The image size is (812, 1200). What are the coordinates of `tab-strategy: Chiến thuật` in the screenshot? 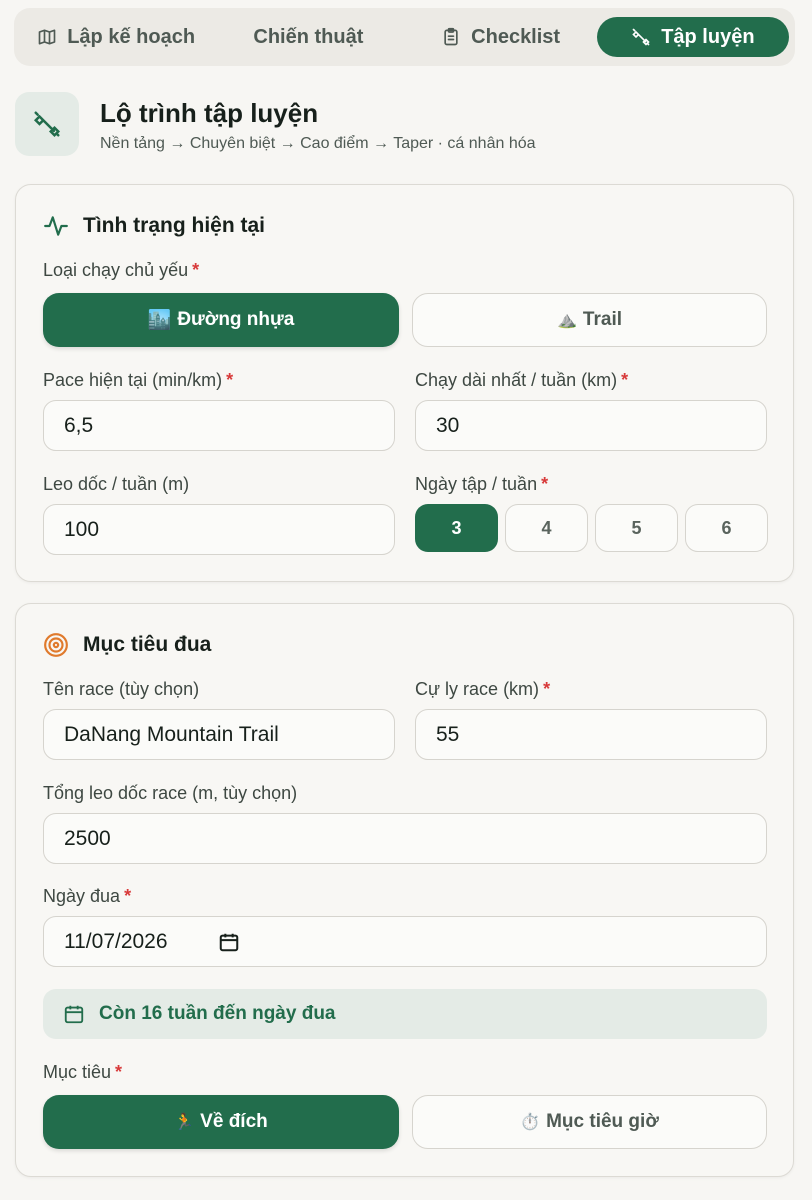 It's located at (308, 37).